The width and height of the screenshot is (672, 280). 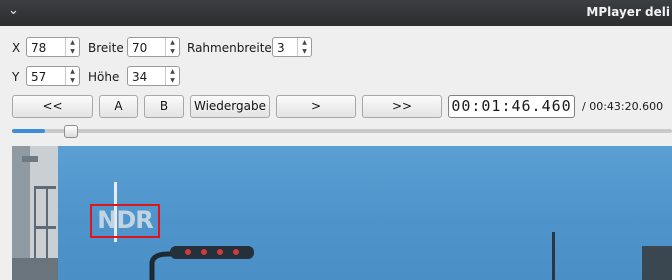 I want to click on hoehe-label: Höhe, so click(x=104, y=77).